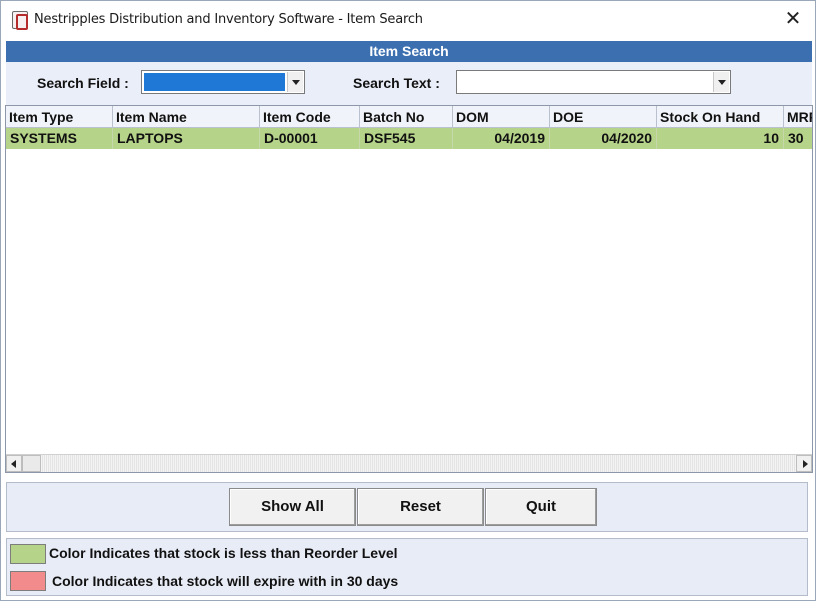 This screenshot has width=816, height=601. I want to click on scroll-left-button, so click(14, 463).